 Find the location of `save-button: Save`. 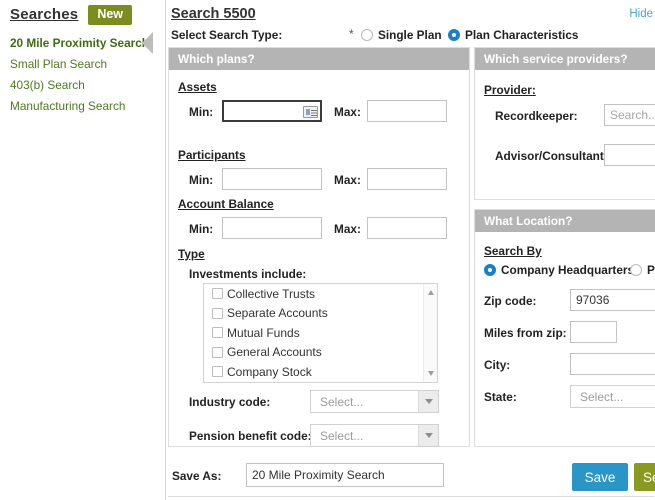

save-button: Save is located at coordinates (600, 477).